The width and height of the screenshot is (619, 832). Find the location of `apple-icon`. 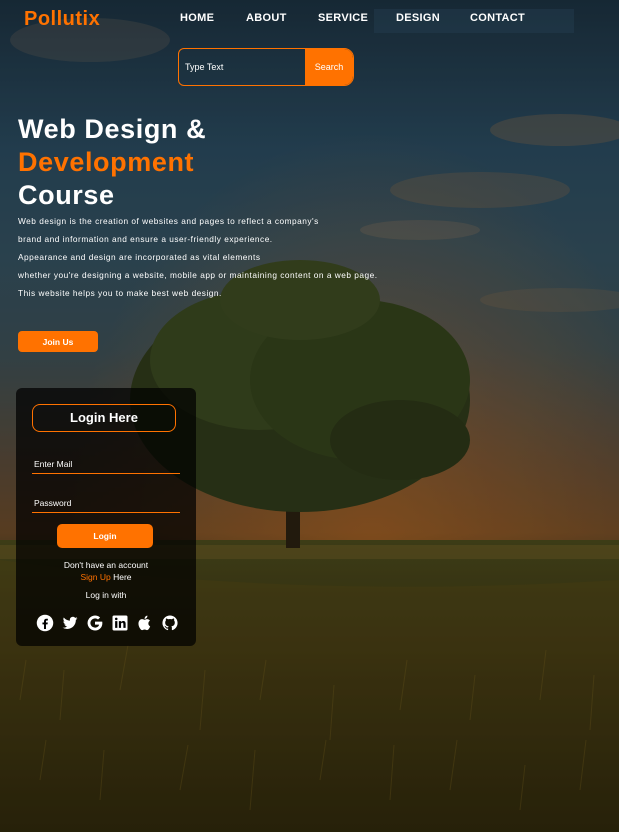

apple-icon is located at coordinates (145, 623).